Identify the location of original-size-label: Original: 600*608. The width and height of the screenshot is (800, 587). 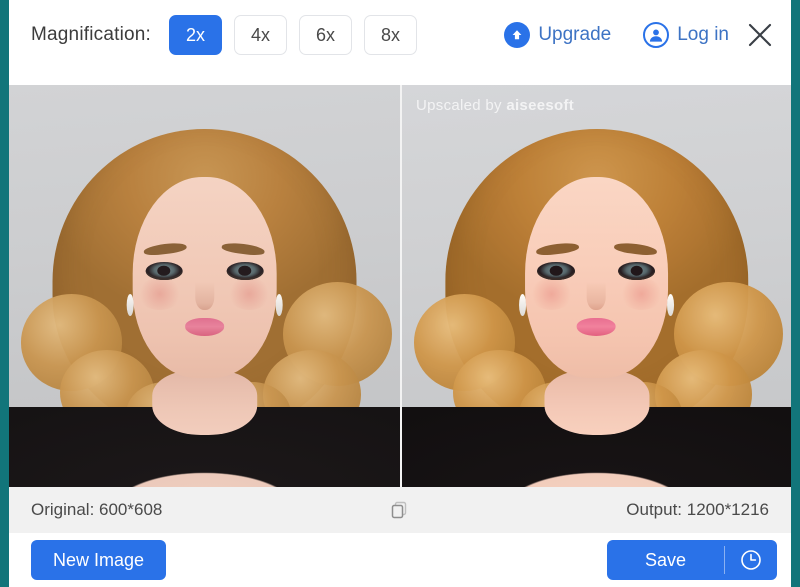
(97, 509).